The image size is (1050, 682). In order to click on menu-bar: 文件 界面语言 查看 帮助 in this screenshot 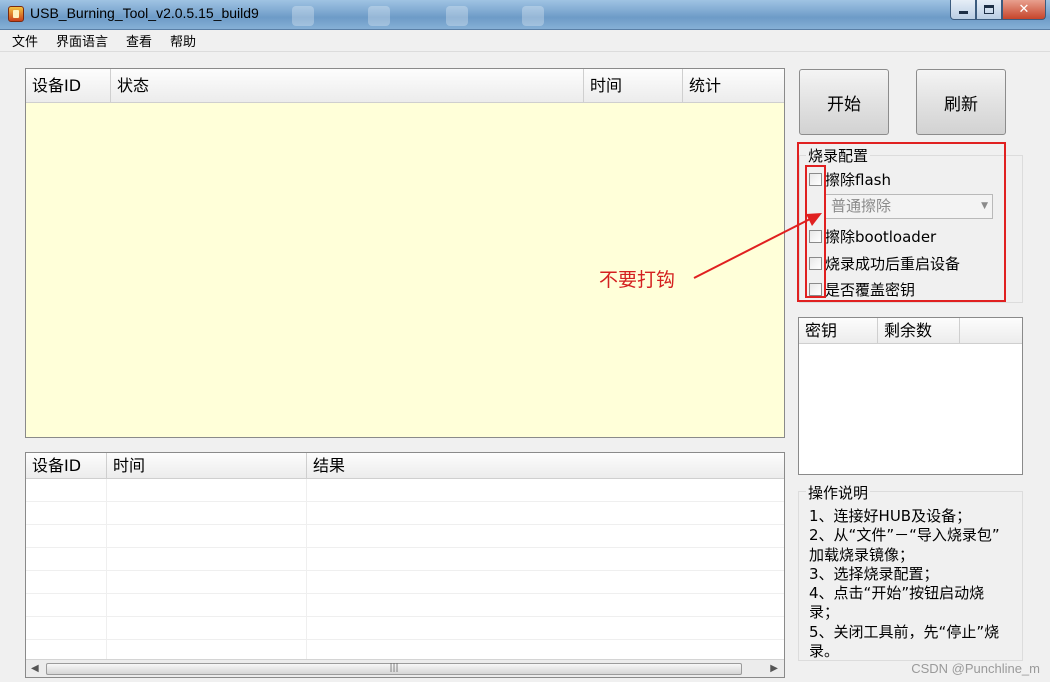, I will do `click(525, 41)`.